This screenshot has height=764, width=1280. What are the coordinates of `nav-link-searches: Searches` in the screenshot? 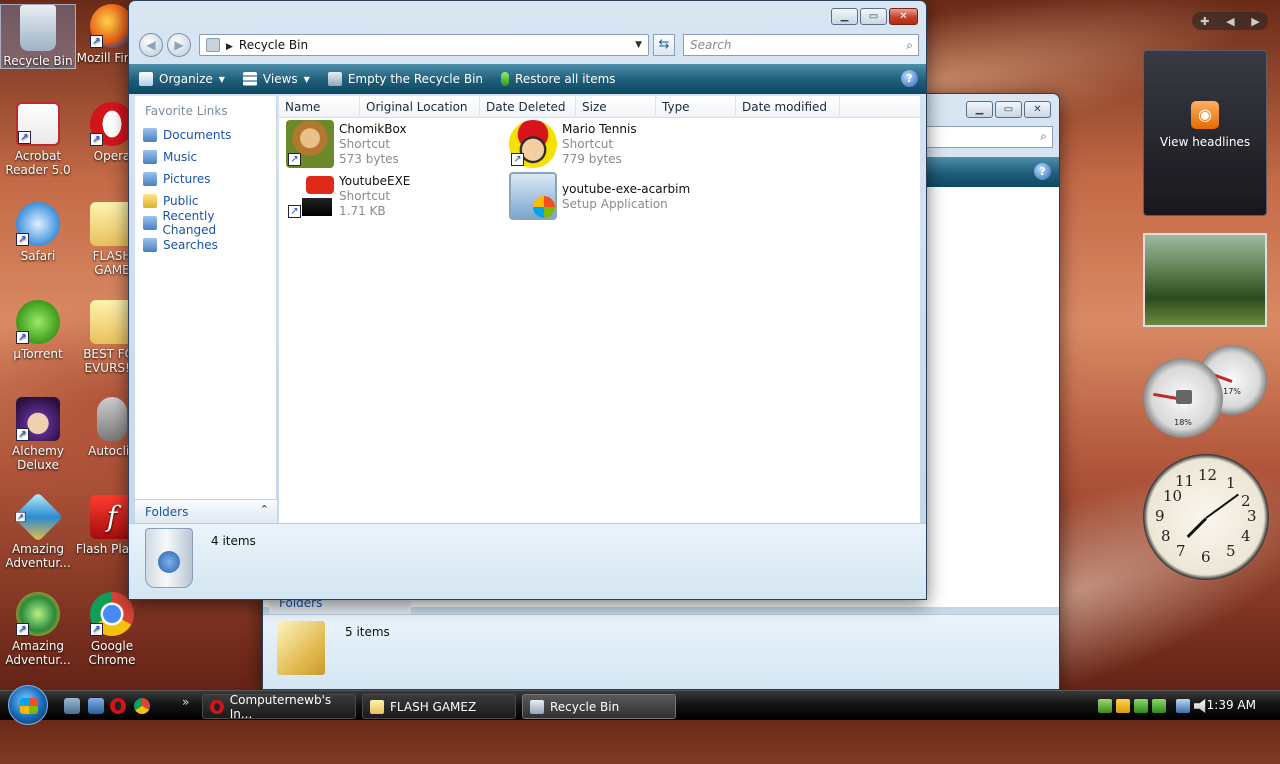 It's located at (205, 245).